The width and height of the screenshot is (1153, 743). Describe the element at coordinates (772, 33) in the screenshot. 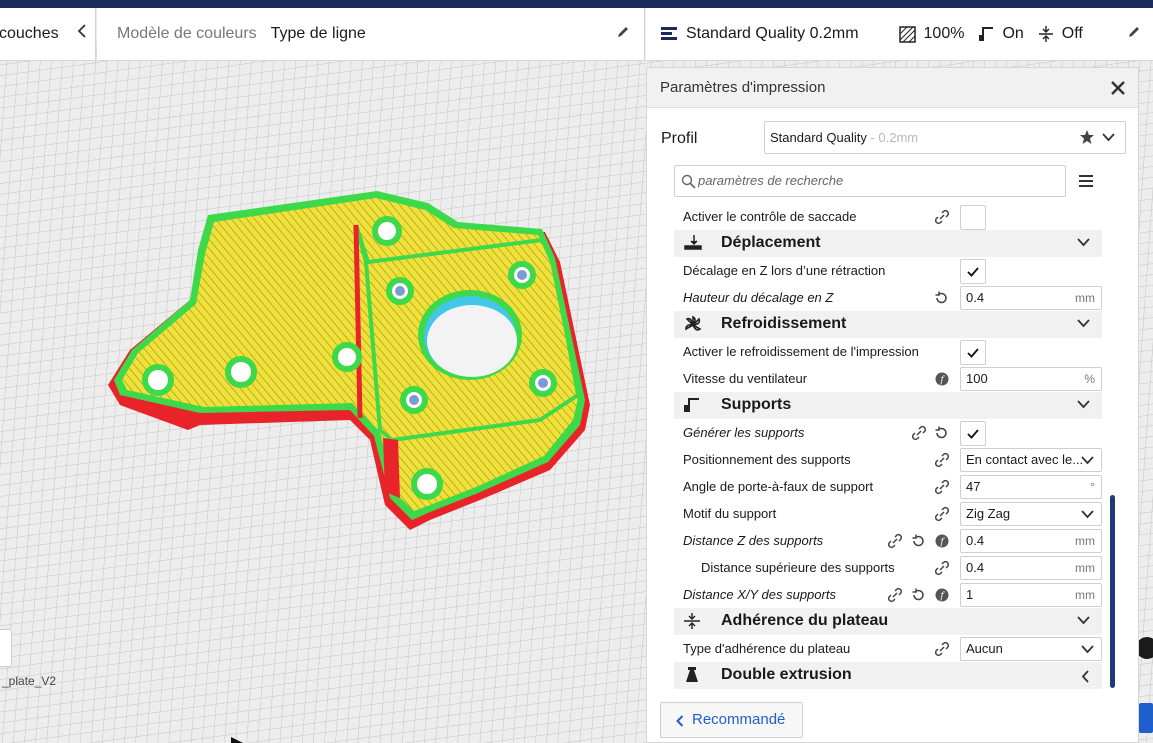

I see `profile-summary-label: Standard Quality 0.2mm` at that location.